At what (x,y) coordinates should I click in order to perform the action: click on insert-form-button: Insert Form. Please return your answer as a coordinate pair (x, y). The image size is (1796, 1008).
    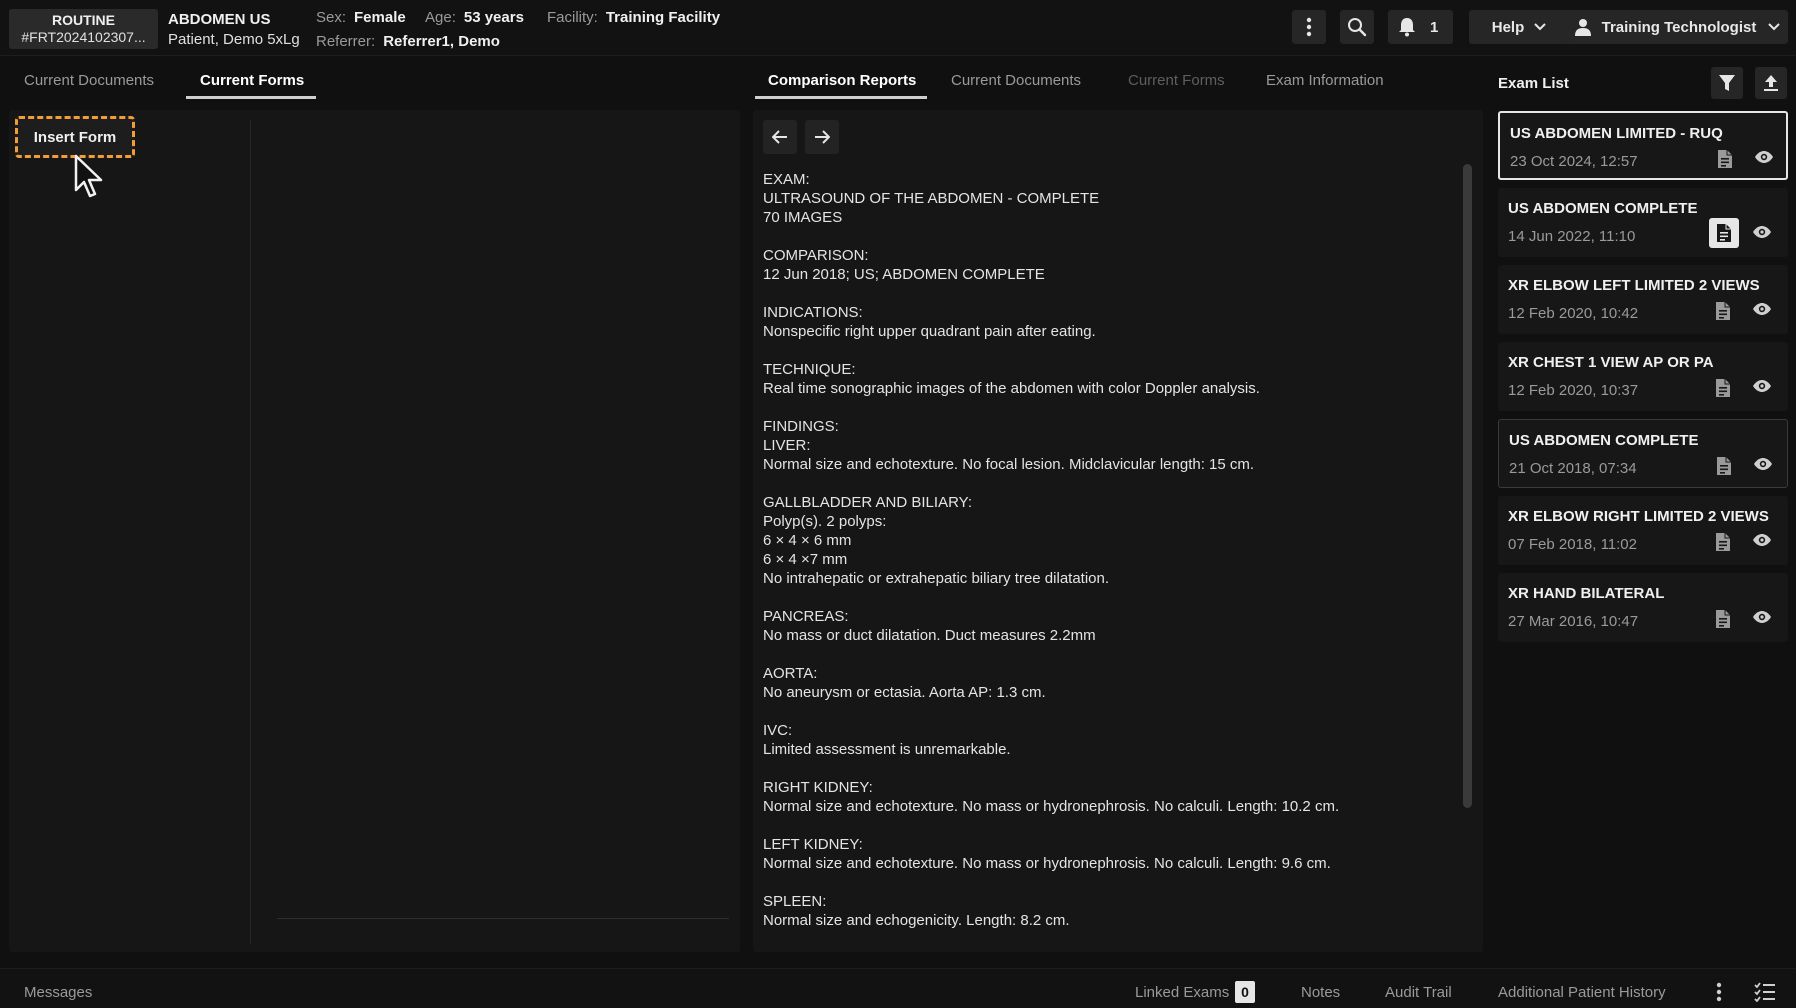
    Looking at the image, I should click on (75, 137).